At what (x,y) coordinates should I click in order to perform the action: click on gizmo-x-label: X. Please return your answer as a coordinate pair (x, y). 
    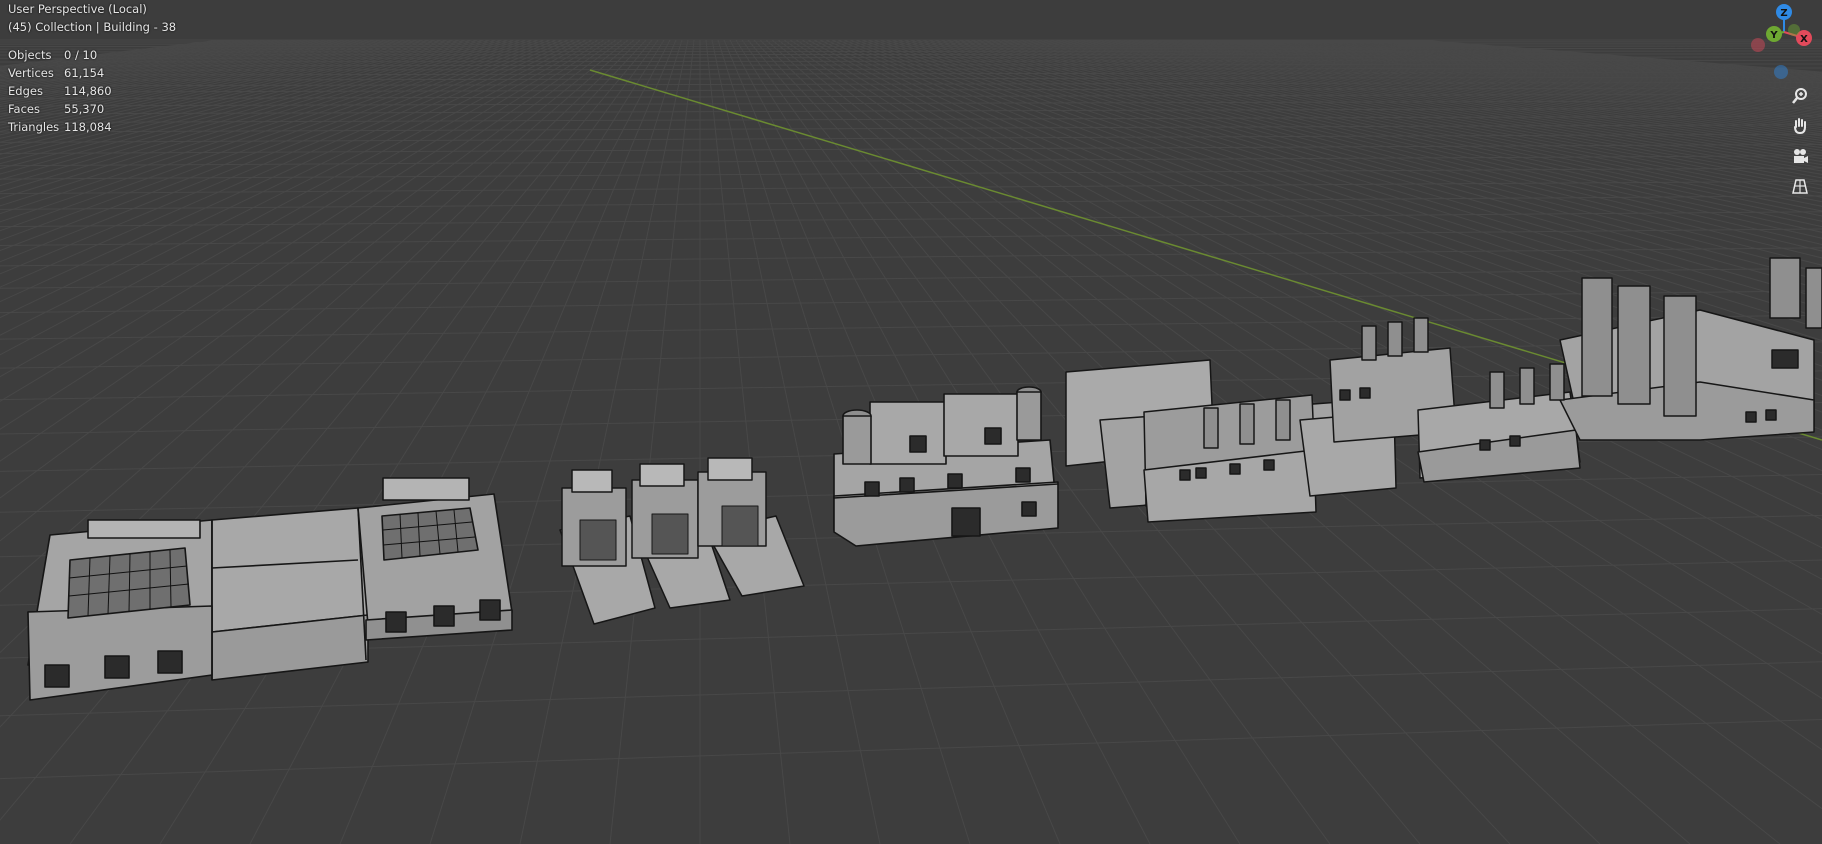
    Looking at the image, I should click on (1804, 39).